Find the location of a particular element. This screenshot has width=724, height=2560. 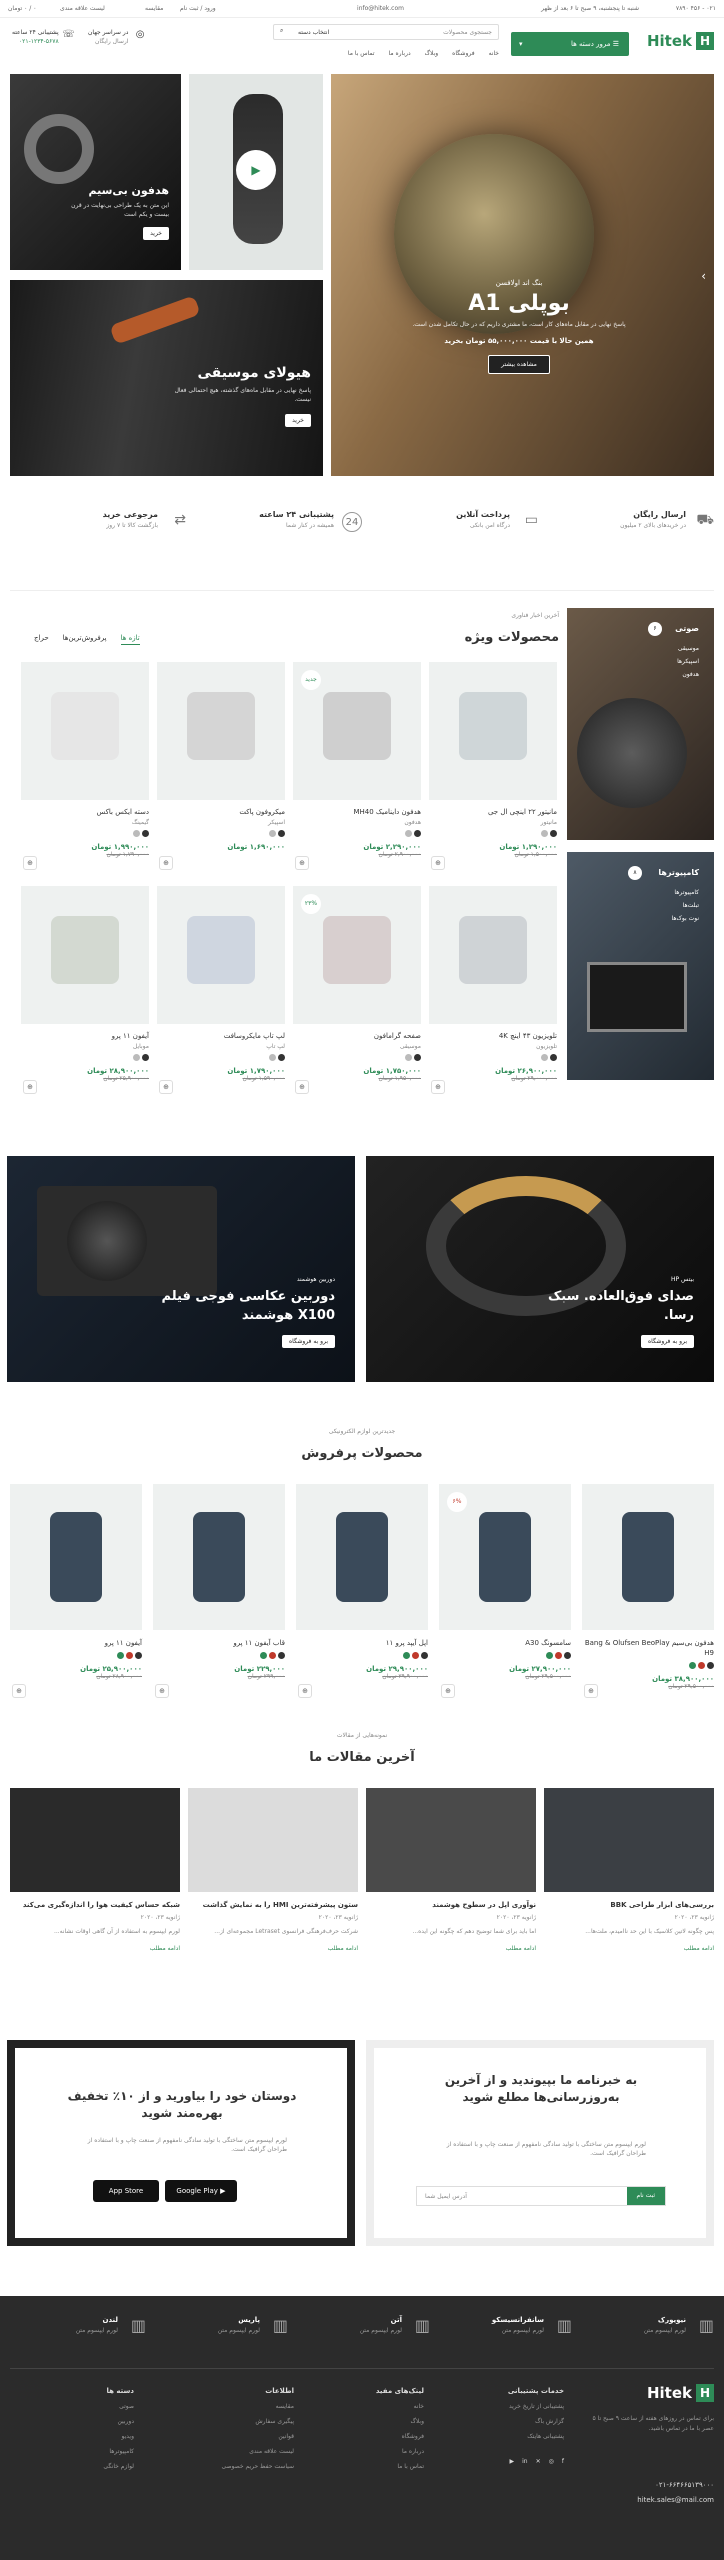

youtube-icon: ▶ is located at coordinates (511, 2461).